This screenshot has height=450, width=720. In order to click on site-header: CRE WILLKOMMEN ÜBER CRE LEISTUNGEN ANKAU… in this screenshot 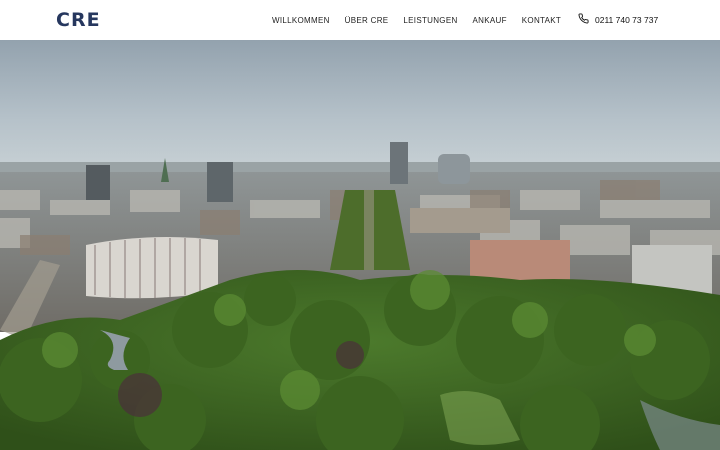, I will do `click(360, 20)`.